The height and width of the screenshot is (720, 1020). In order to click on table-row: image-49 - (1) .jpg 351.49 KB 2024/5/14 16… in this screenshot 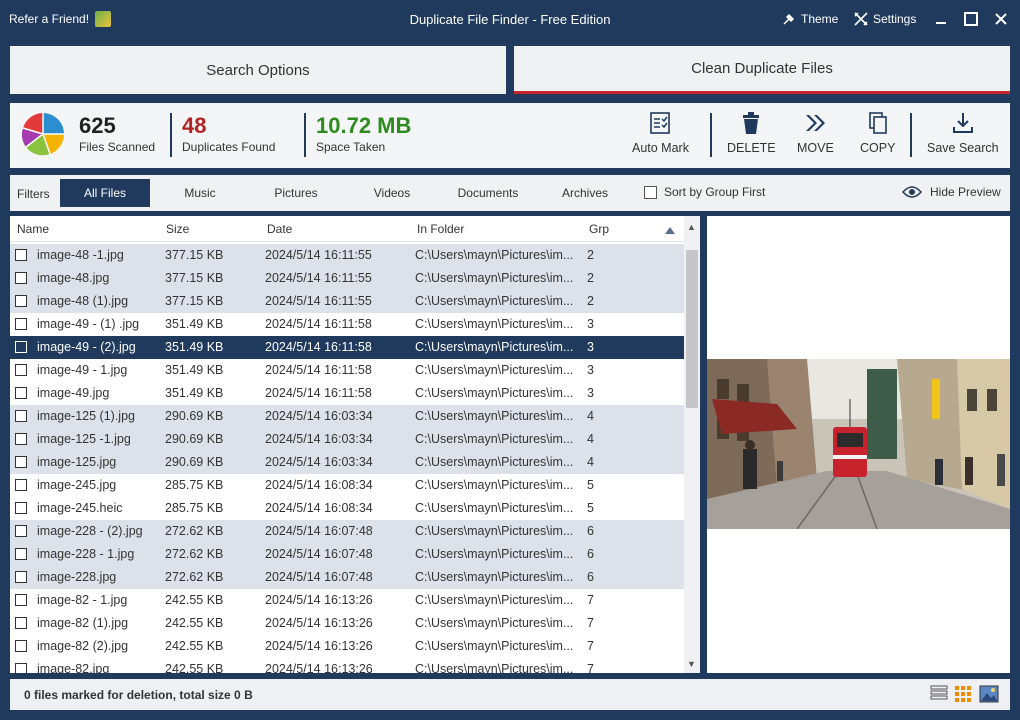, I will do `click(347, 324)`.